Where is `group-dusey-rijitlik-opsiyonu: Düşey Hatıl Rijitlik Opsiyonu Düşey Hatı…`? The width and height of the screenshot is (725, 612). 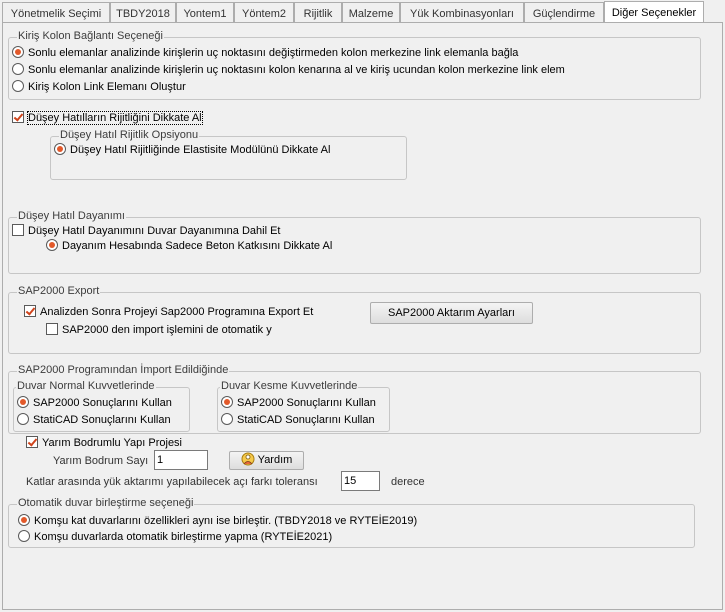
group-dusey-rijitlik-opsiyonu: Düşey Hatıl Rijitlik Opsiyonu Düşey Hatı… is located at coordinates (228, 154).